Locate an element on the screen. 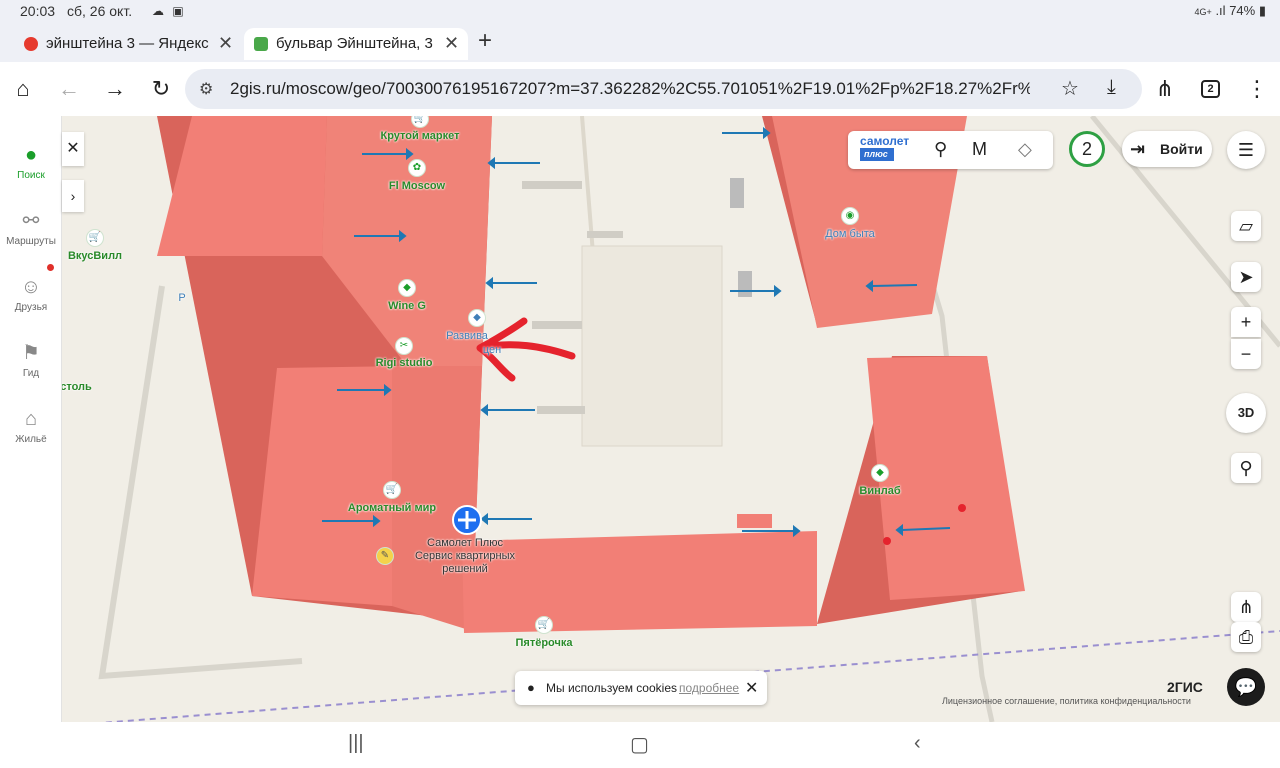 This screenshot has width=1280, height=768. share-icon: ⋔ is located at coordinates (1165, 89).